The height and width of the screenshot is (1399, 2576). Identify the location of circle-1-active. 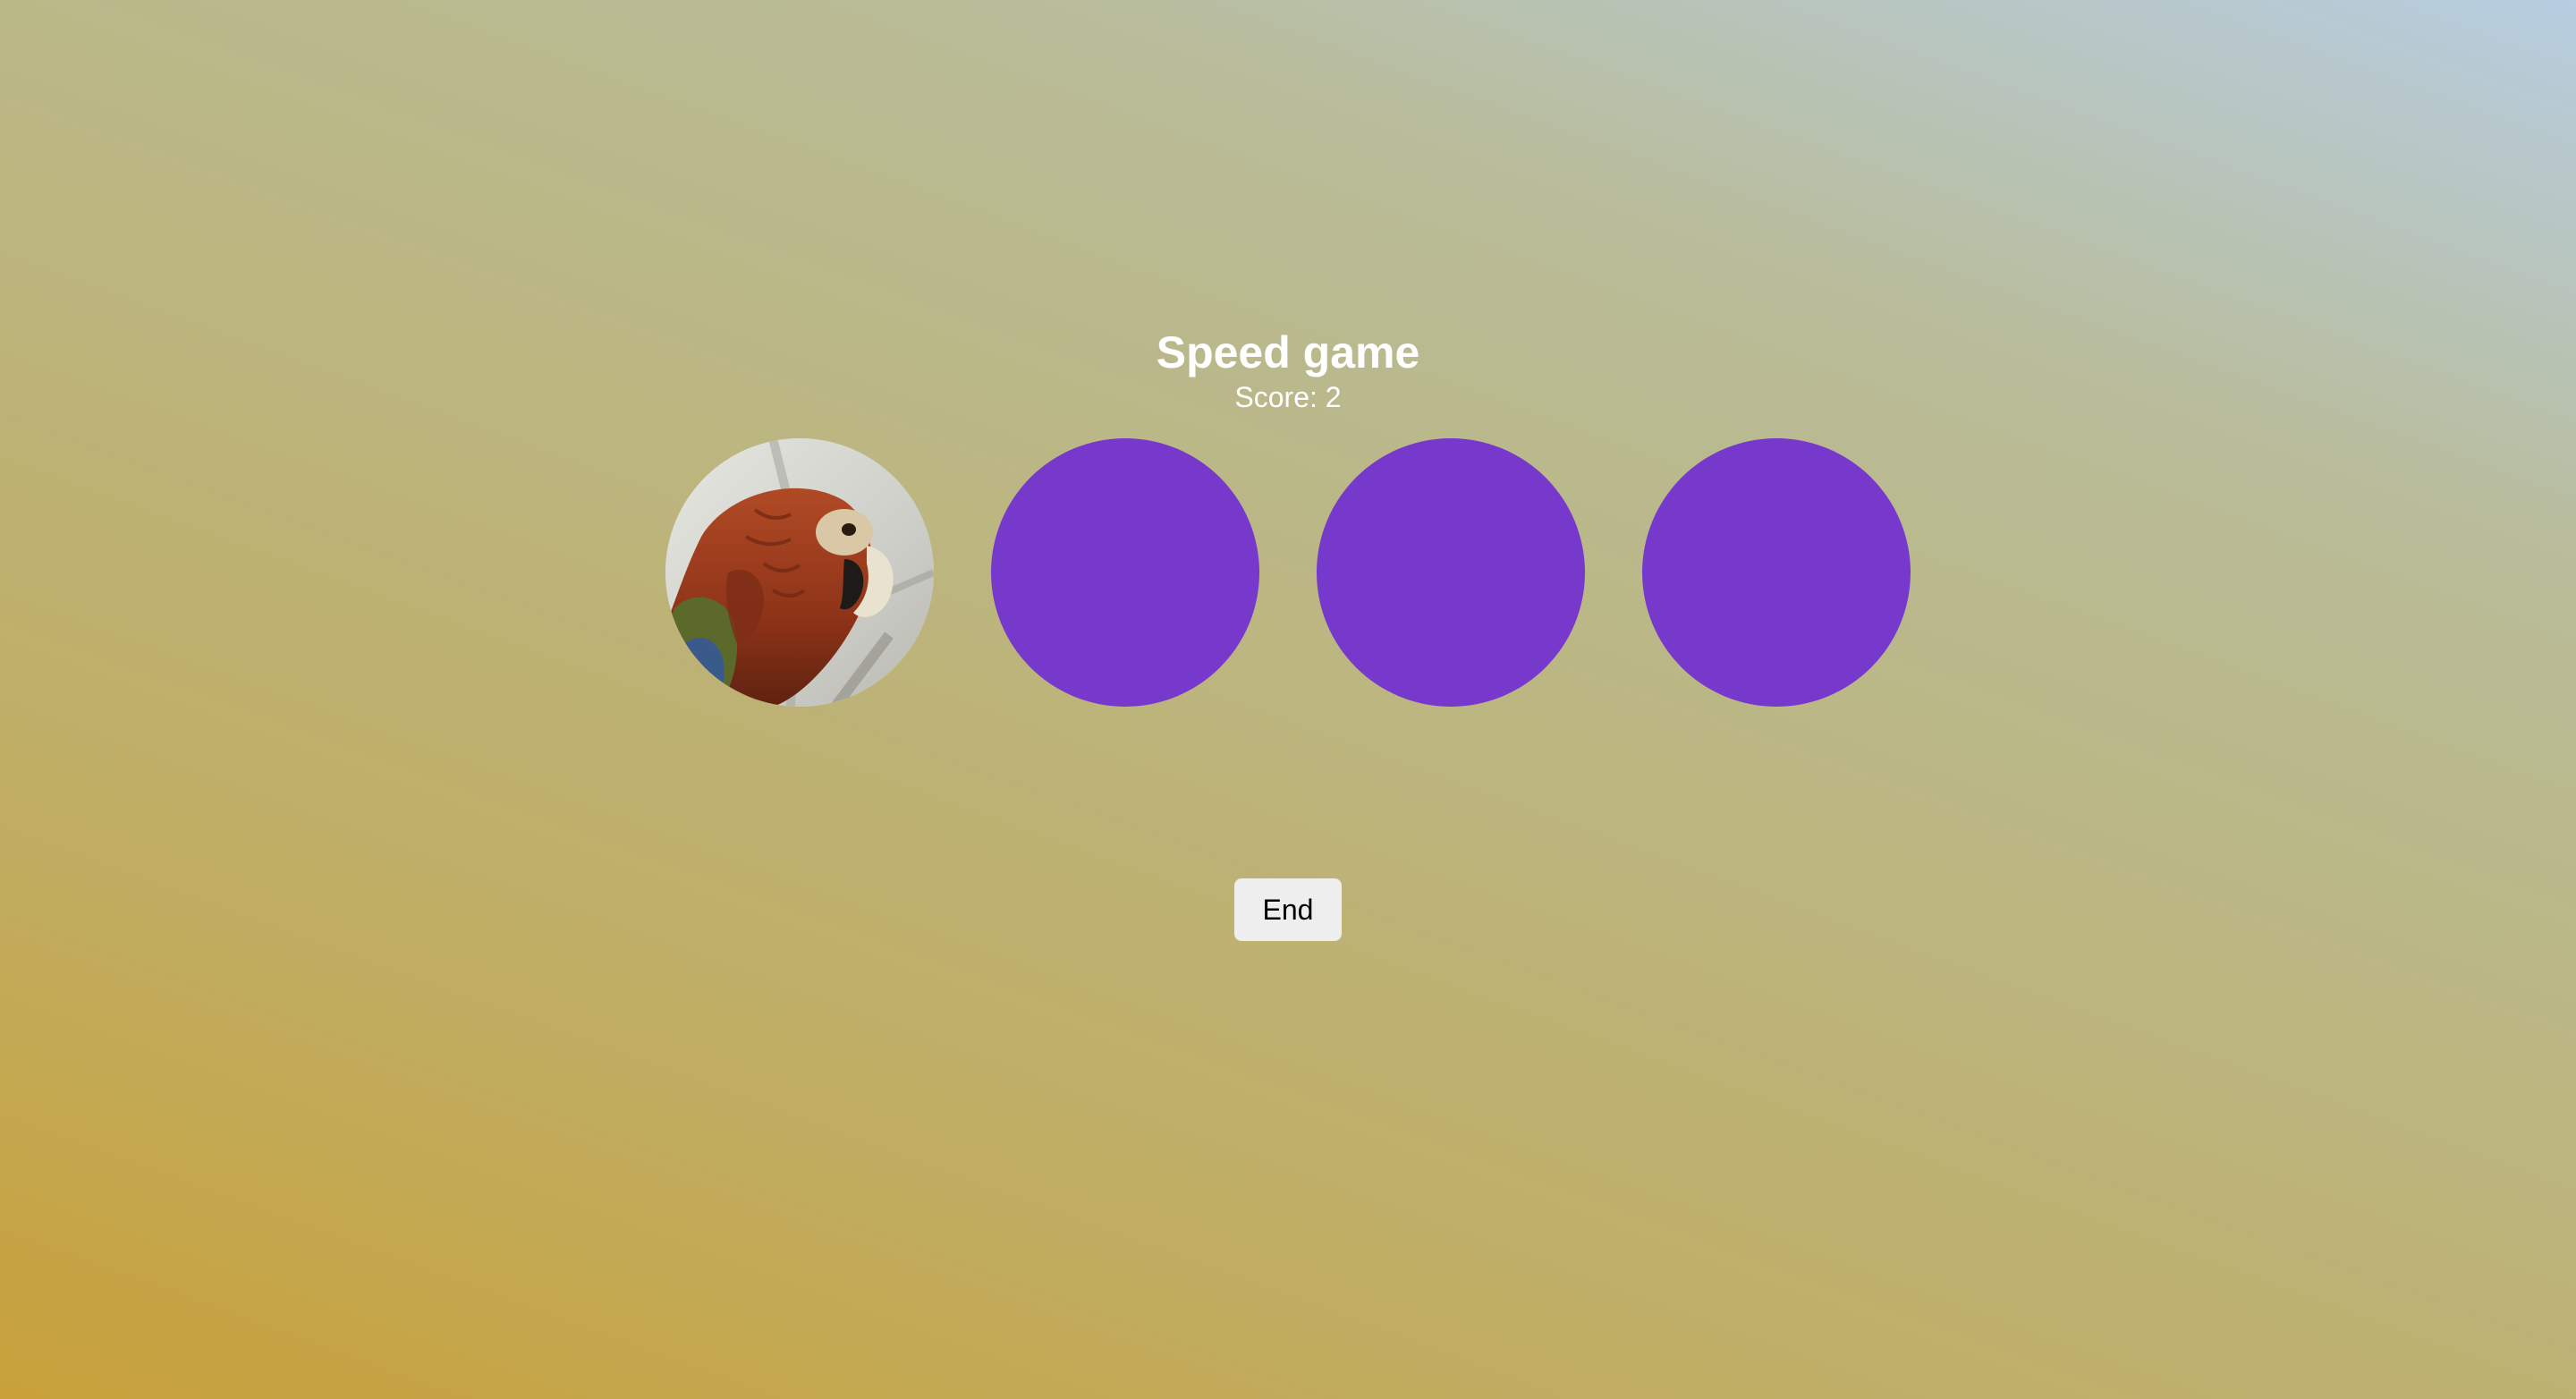
(799, 572).